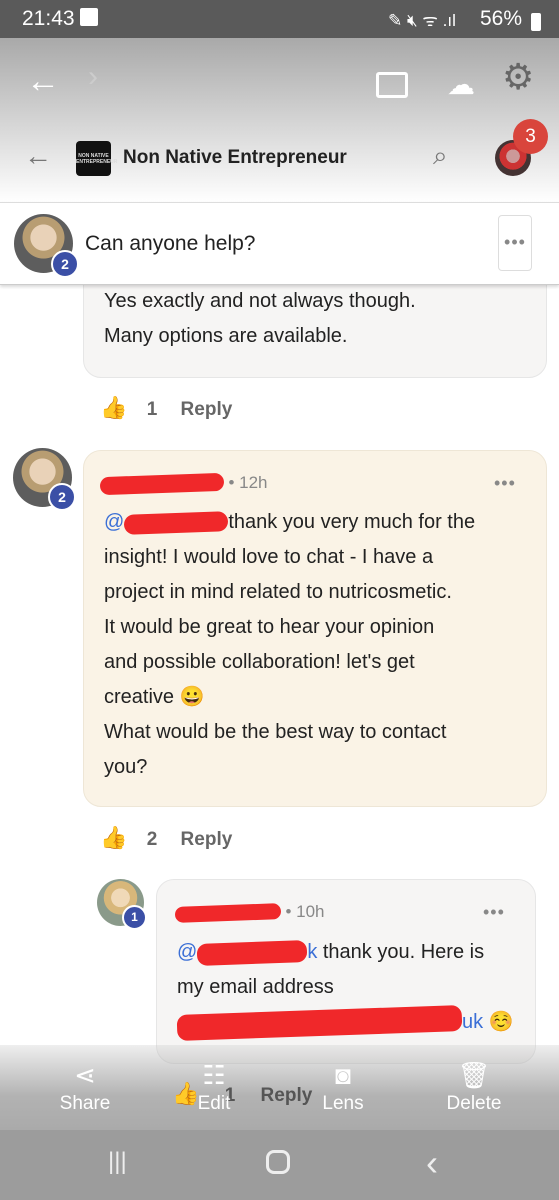 This screenshot has height=1200, width=559. I want to click on like-row: 👍 2 Reply, so click(166, 838).